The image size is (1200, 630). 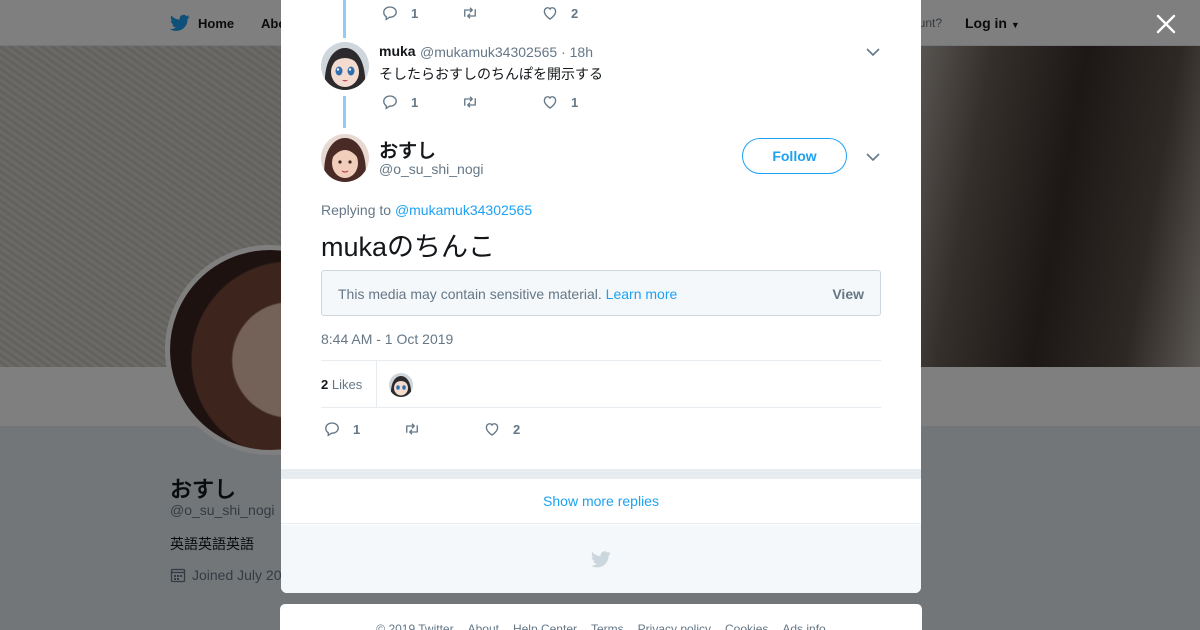 I want to click on twitter-bird-icon, so click(x=601, y=558).